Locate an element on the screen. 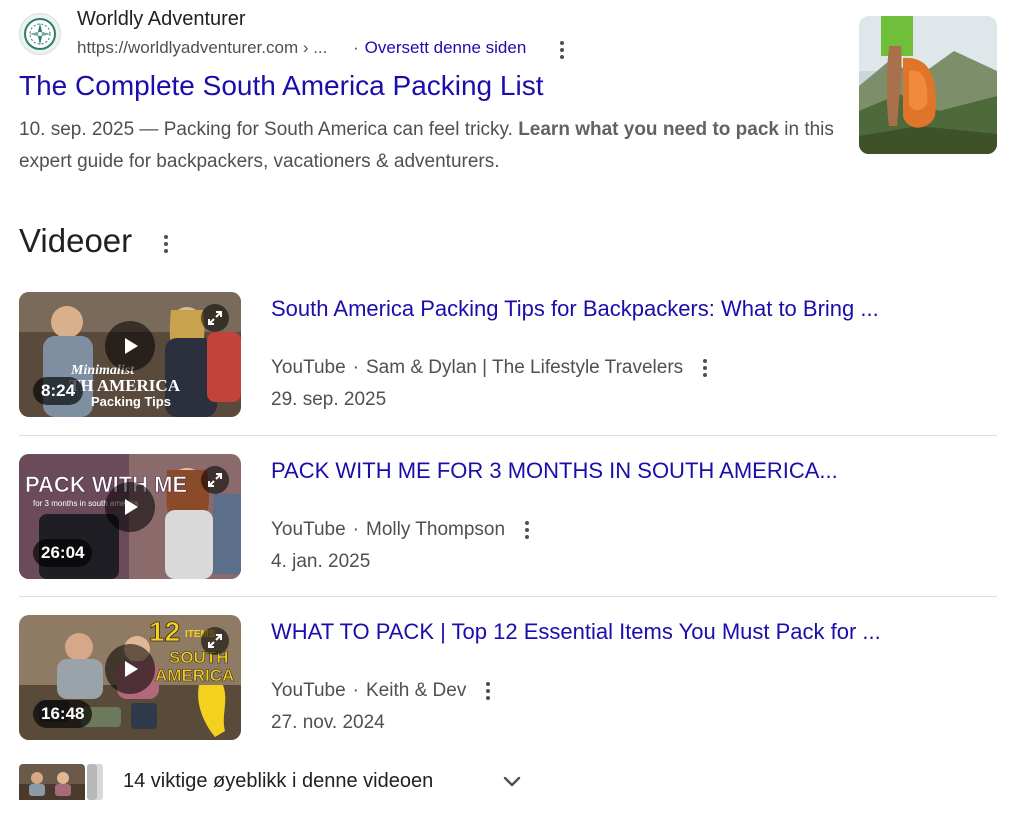 This screenshot has width=1024, height=815. compass-logo-icon is located at coordinates (40, 34).